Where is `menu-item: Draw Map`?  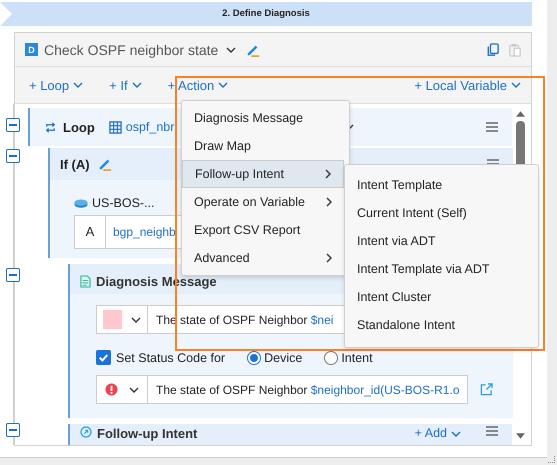 menu-item: Draw Map is located at coordinates (263, 146).